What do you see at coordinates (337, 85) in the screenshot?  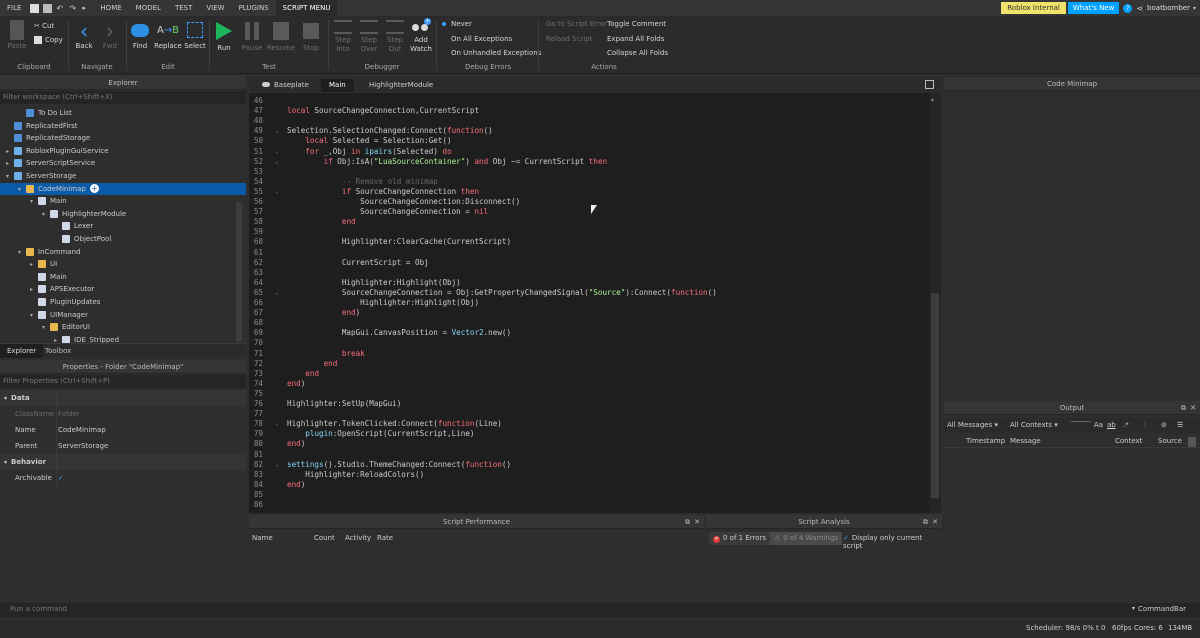 I see `editor-tab-main: Main` at bounding box center [337, 85].